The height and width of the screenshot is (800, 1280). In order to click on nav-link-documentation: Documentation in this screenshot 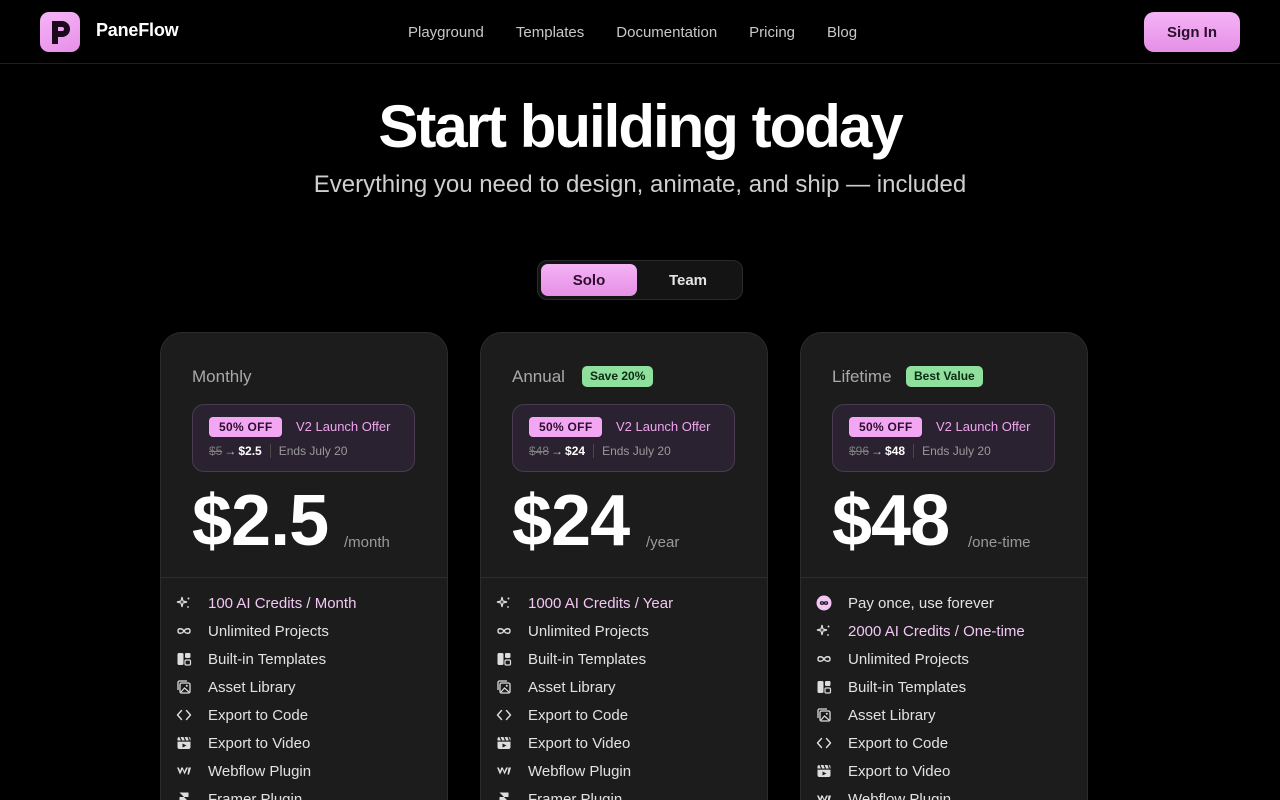, I will do `click(666, 32)`.